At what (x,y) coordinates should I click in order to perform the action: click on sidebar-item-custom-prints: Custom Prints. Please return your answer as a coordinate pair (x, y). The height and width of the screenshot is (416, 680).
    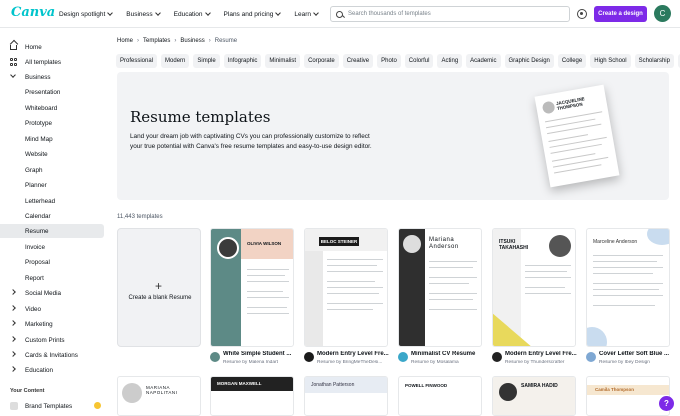
    Looking at the image, I should click on (52, 340).